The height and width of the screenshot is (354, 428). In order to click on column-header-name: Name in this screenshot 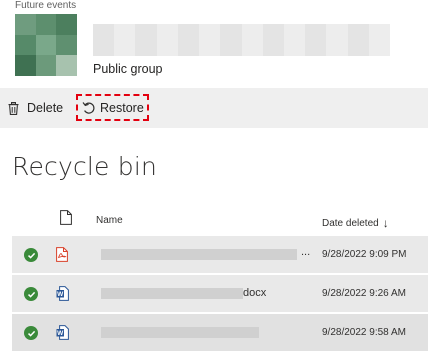, I will do `click(109, 220)`.